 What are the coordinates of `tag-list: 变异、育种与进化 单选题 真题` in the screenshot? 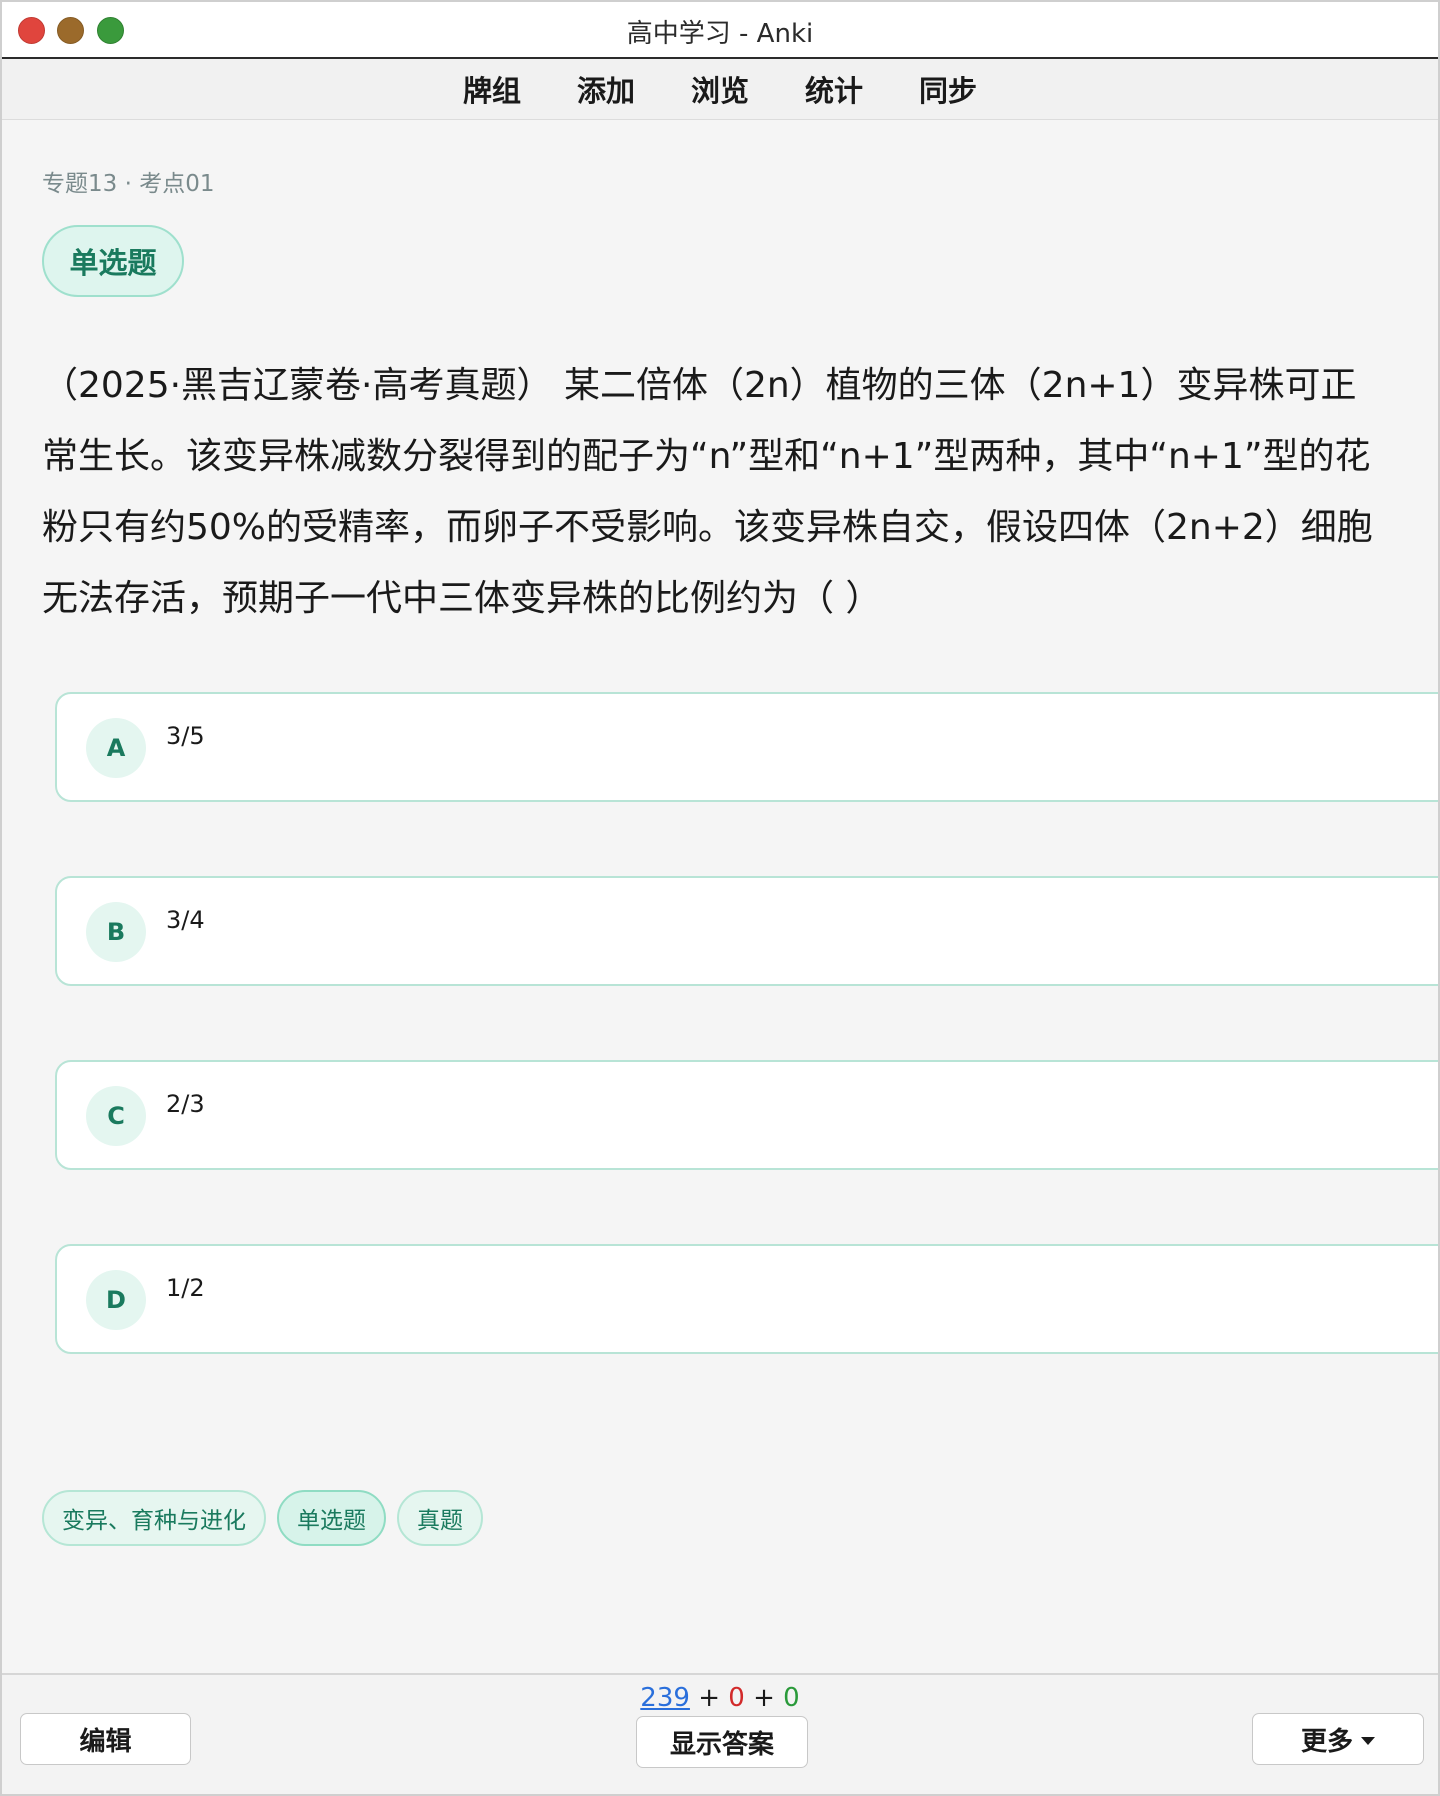 It's located at (262, 1518).